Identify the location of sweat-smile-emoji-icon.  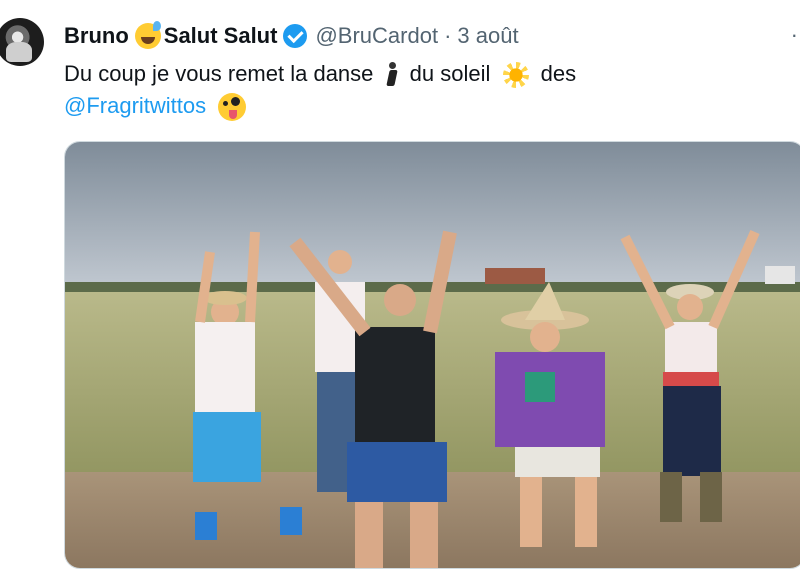
(147, 35).